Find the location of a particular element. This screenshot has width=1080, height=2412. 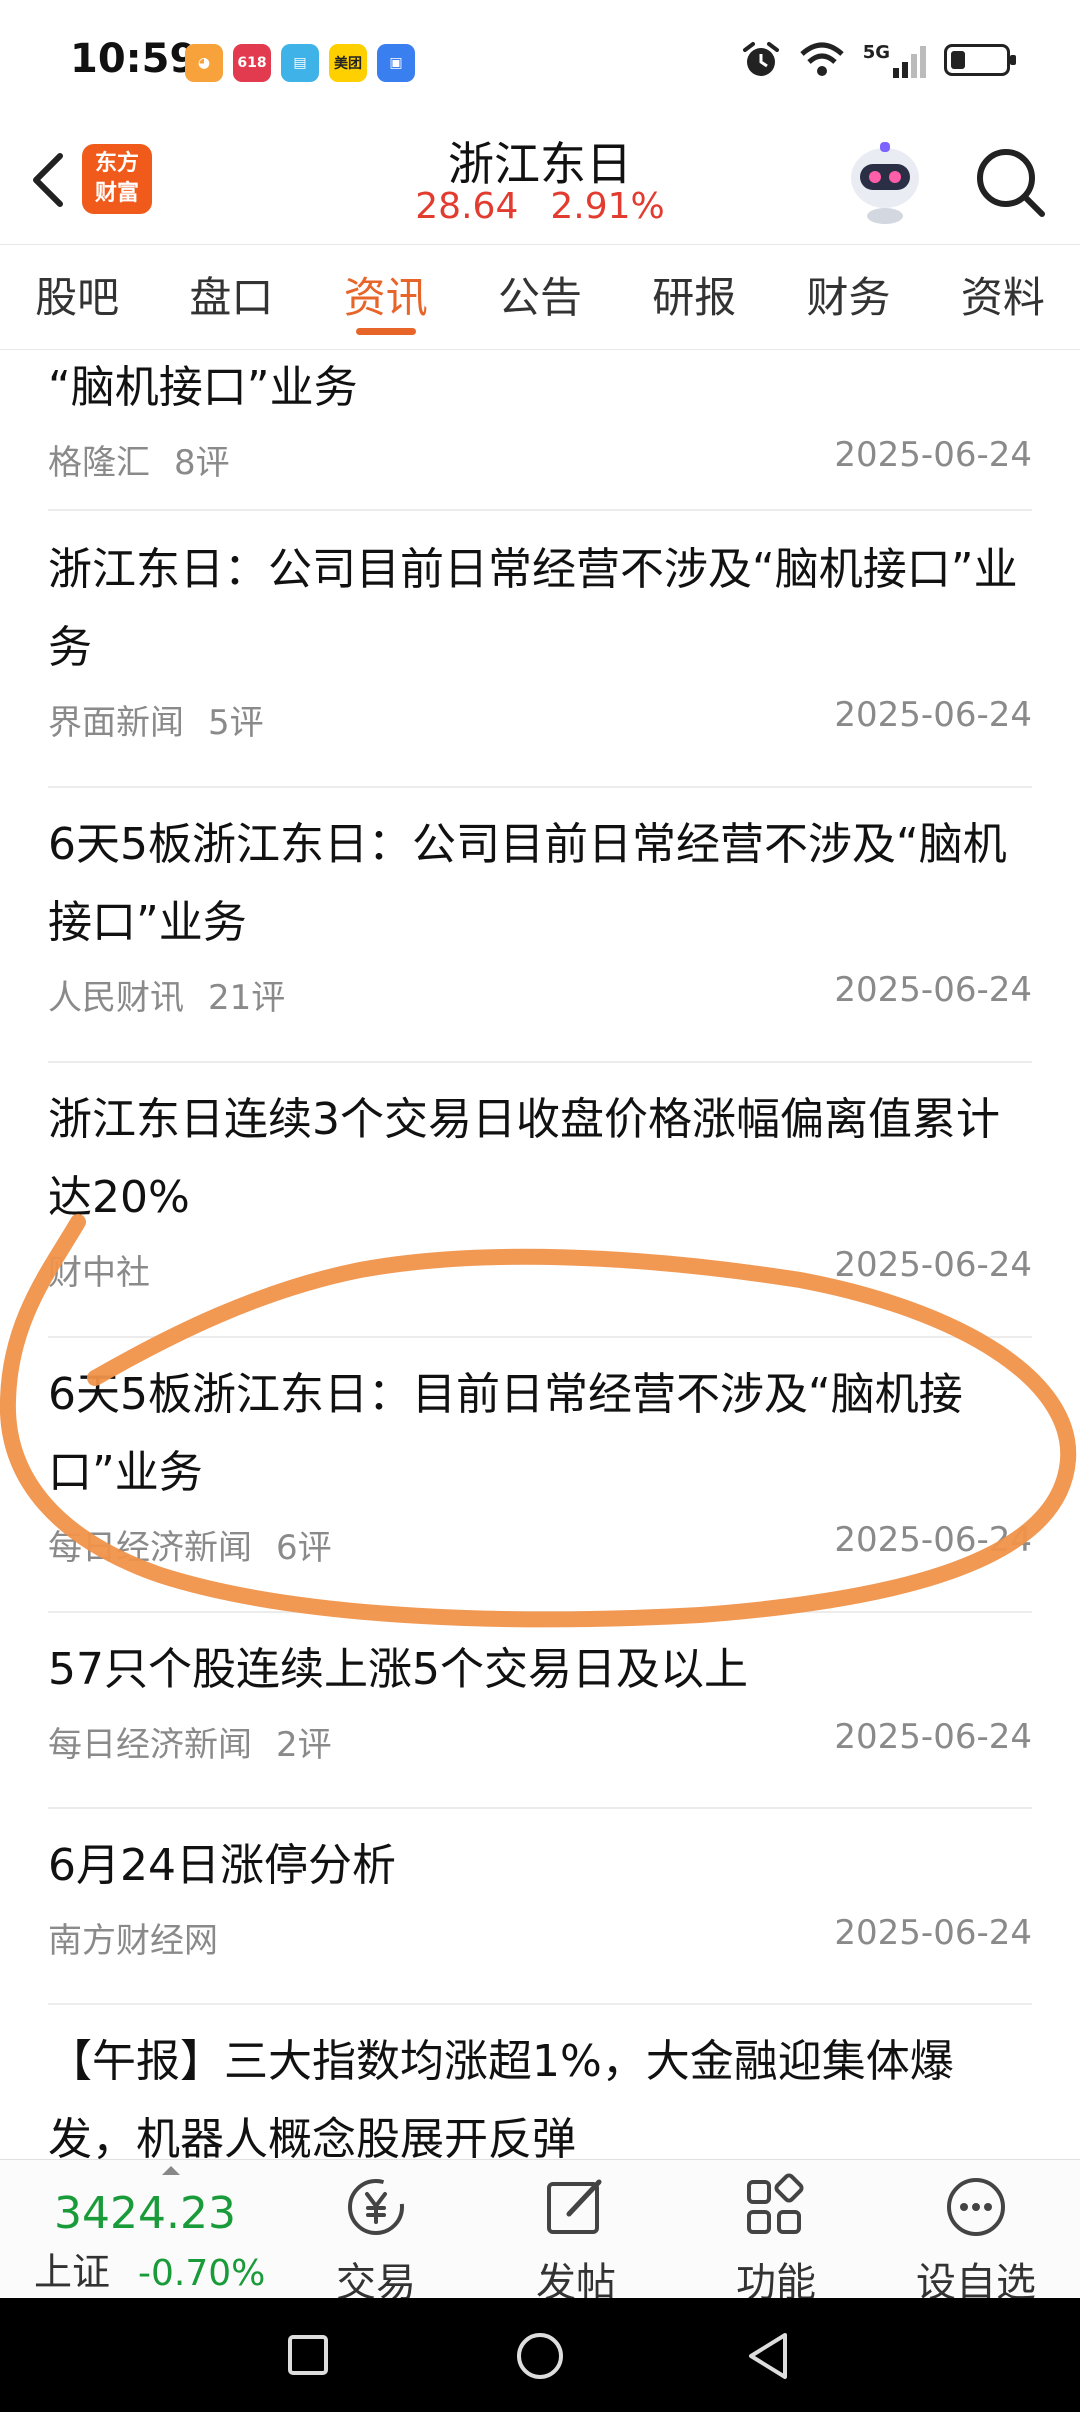

status-indicators: 5G is located at coordinates (878, 60).